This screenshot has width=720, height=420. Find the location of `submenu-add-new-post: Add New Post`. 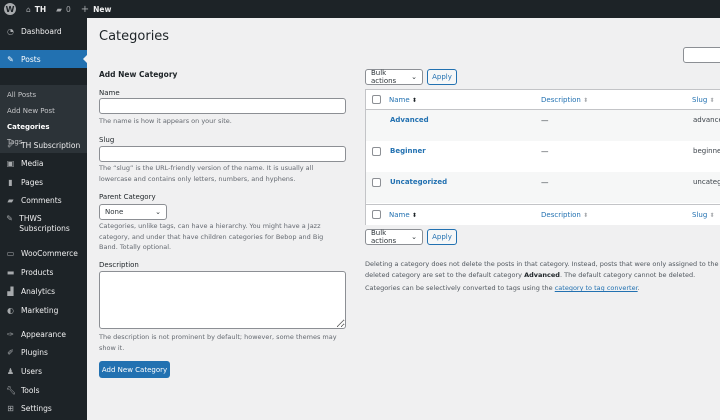

submenu-add-new-post: Add New Post is located at coordinates (31, 111).